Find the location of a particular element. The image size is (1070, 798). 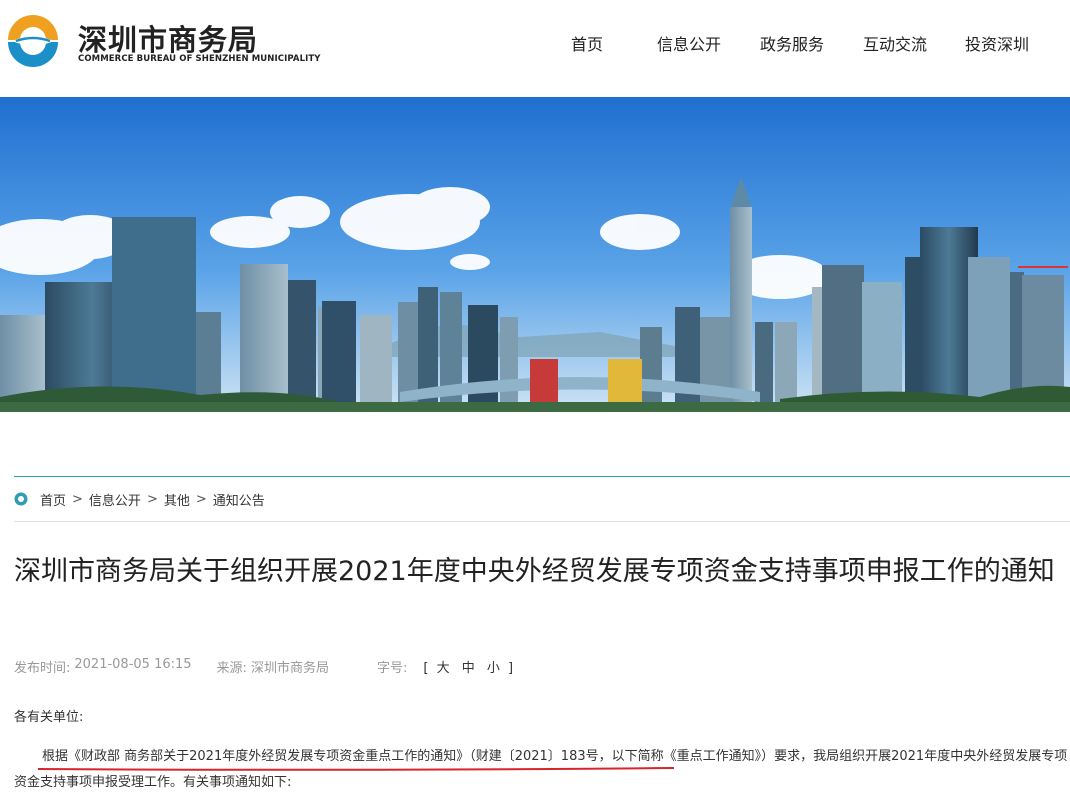

font-size-control: [ 大 中 小 ] is located at coordinates (468, 666).